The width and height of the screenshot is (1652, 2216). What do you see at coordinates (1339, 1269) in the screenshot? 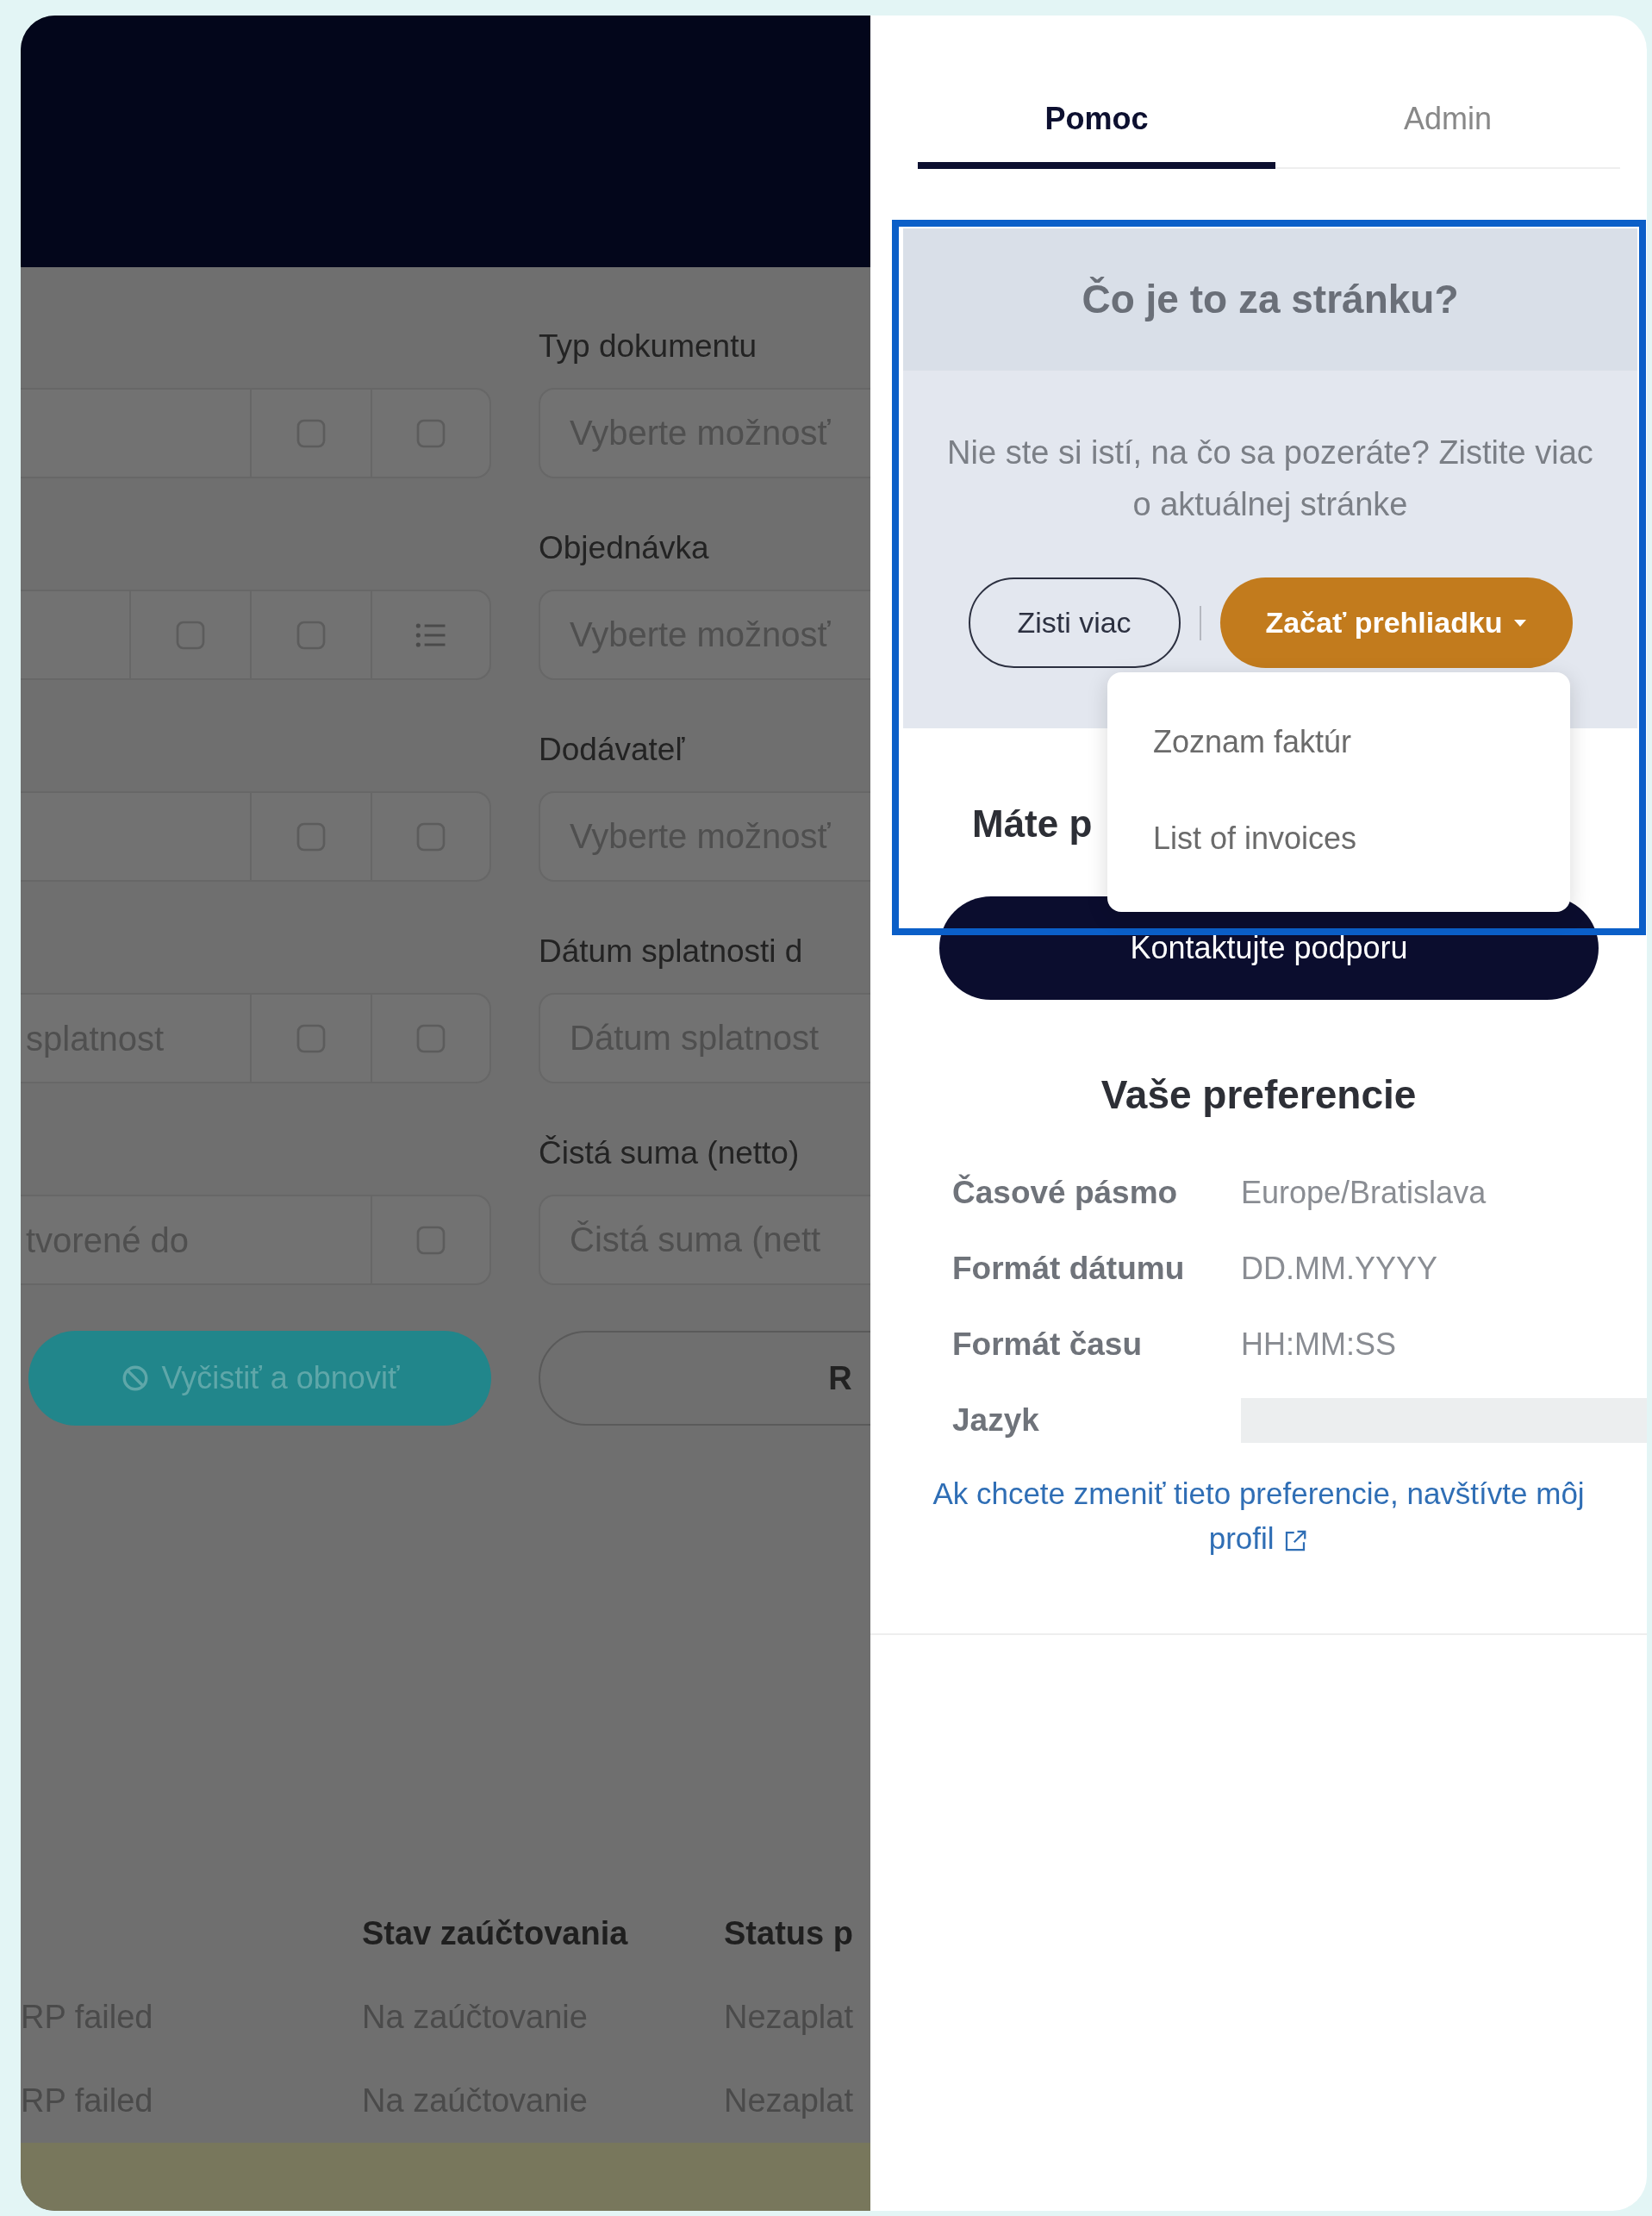
I see `preference-value: DD.MM.YYYY` at bounding box center [1339, 1269].